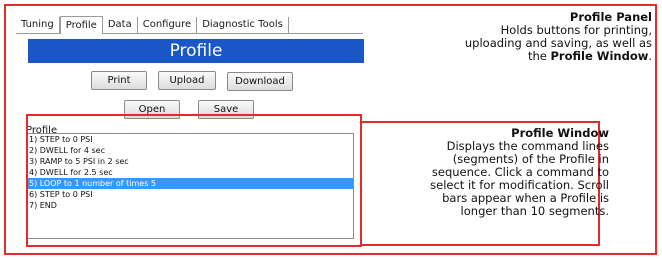 Image resolution: width=662 pixels, height=260 pixels. What do you see at coordinates (187, 80) in the screenshot?
I see `upload-button: Upload` at bounding box center [187, 80].